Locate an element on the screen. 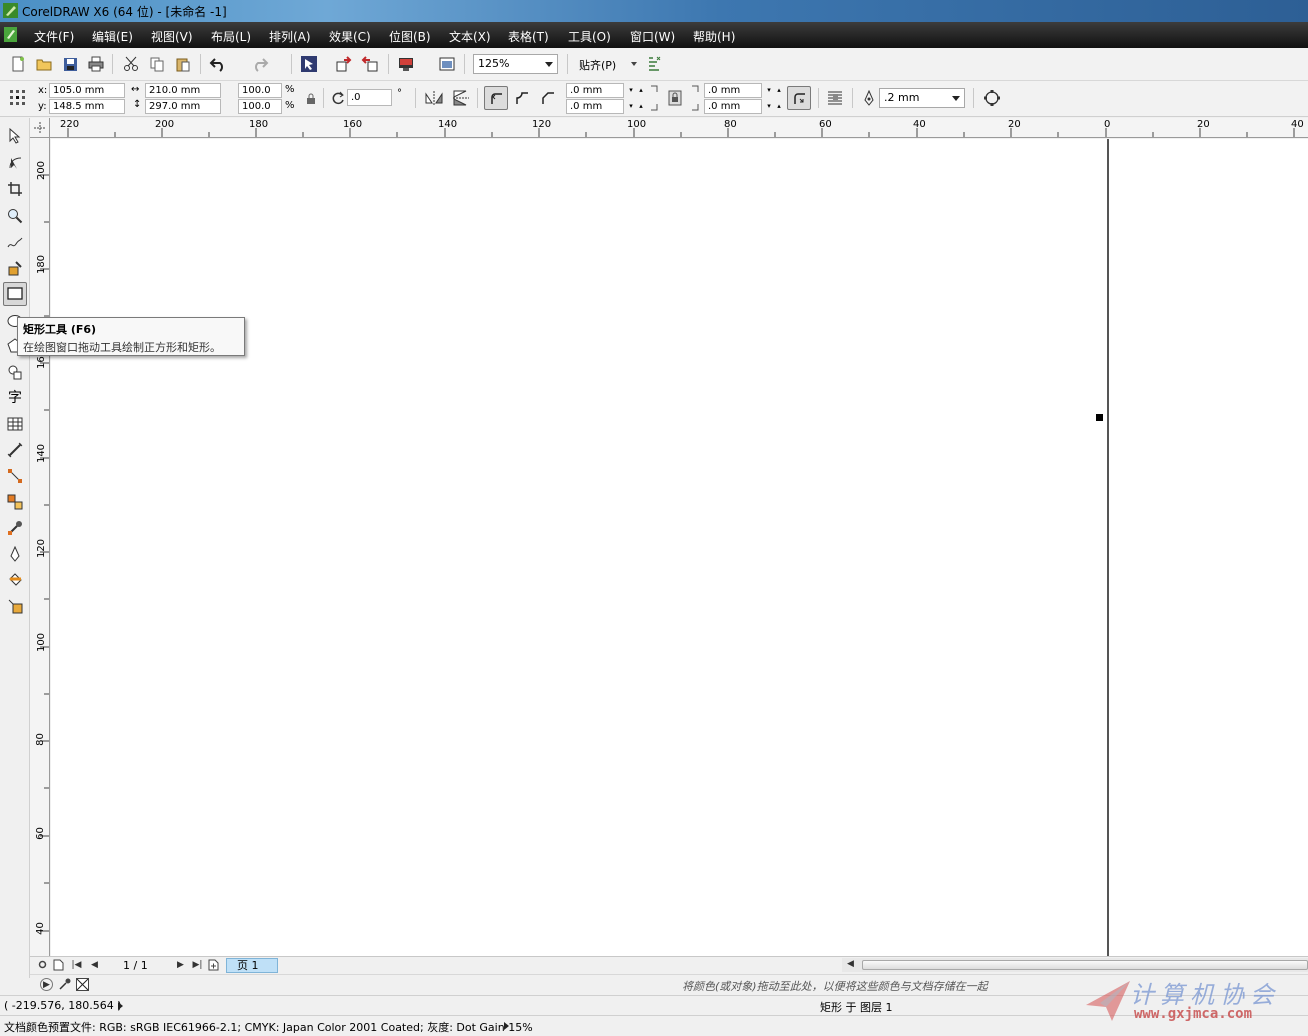 The image size is (1308, 1036). menu-view: 视图(V) is located at coordinates (172, 36).